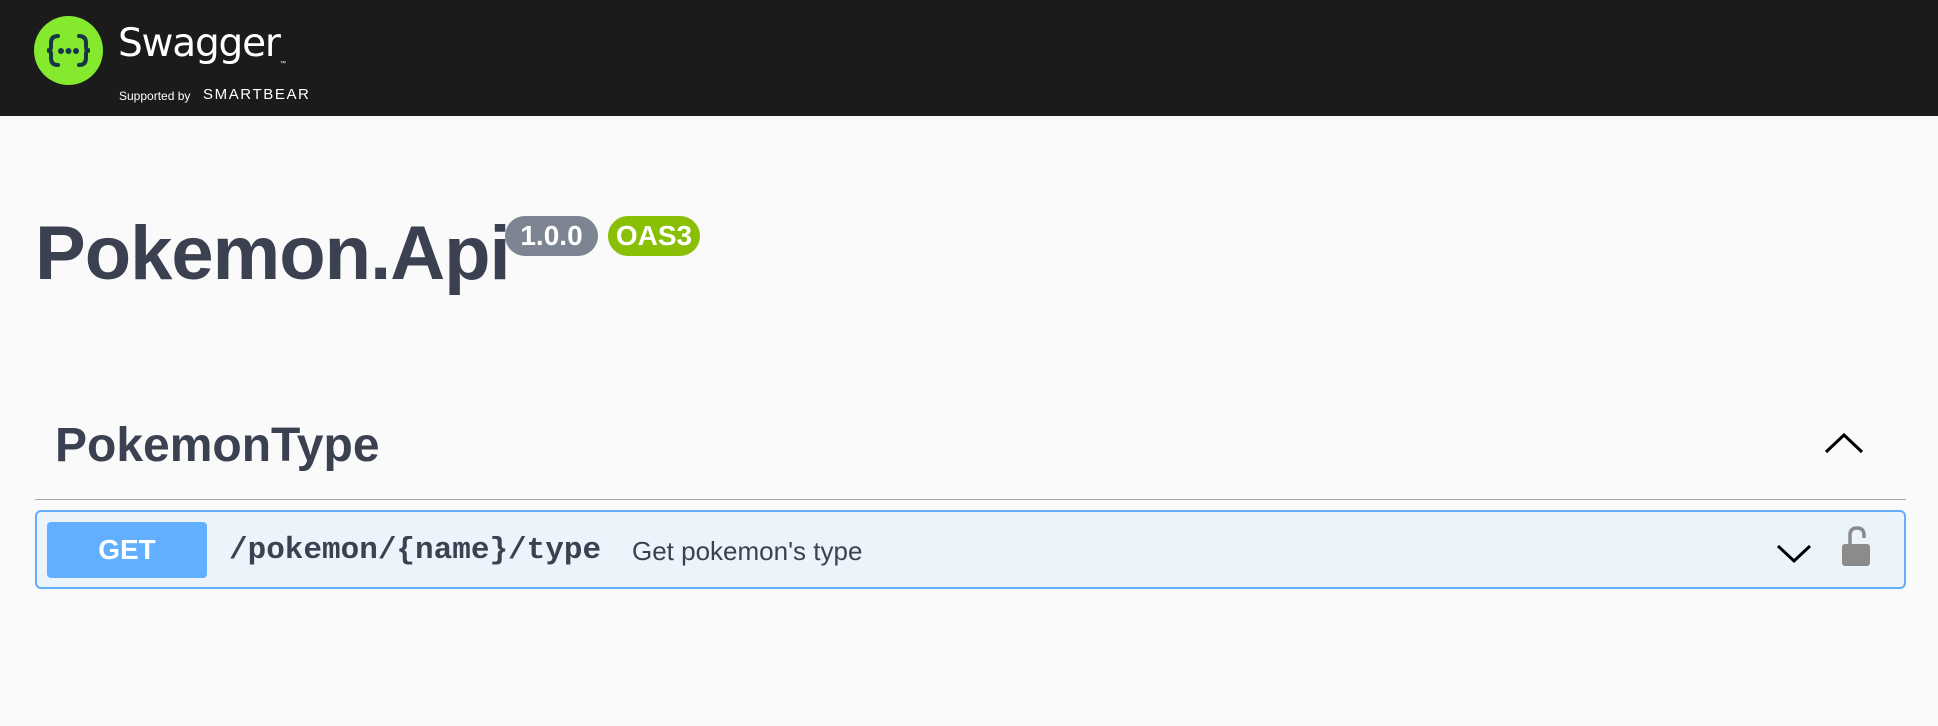 Image resolution: width=1938 pixels, height=726 pixels. I want to click on operation-description: Get pokemon's type, so click(747, 551).